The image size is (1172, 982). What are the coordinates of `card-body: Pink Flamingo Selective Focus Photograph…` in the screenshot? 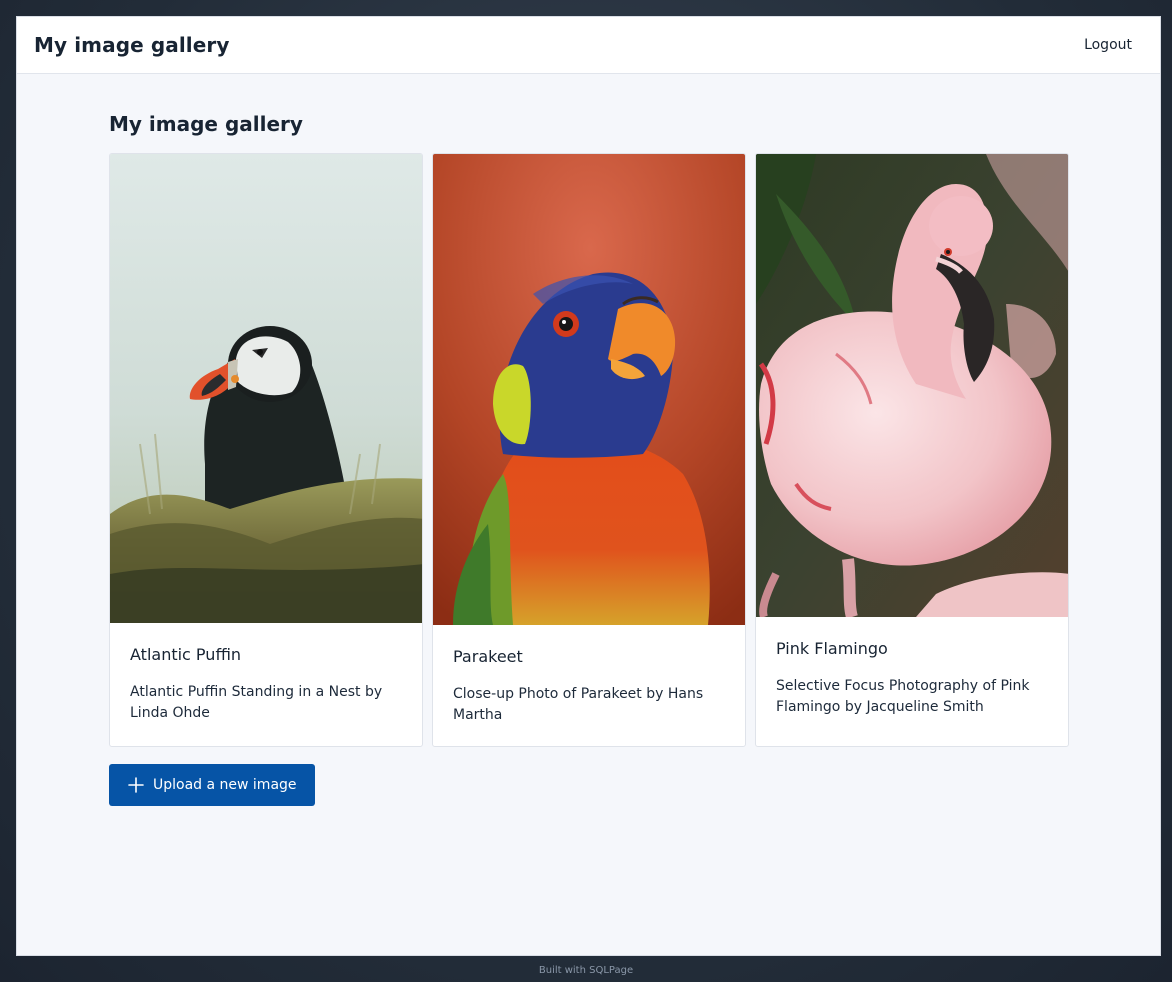 It's located at (912, 675).